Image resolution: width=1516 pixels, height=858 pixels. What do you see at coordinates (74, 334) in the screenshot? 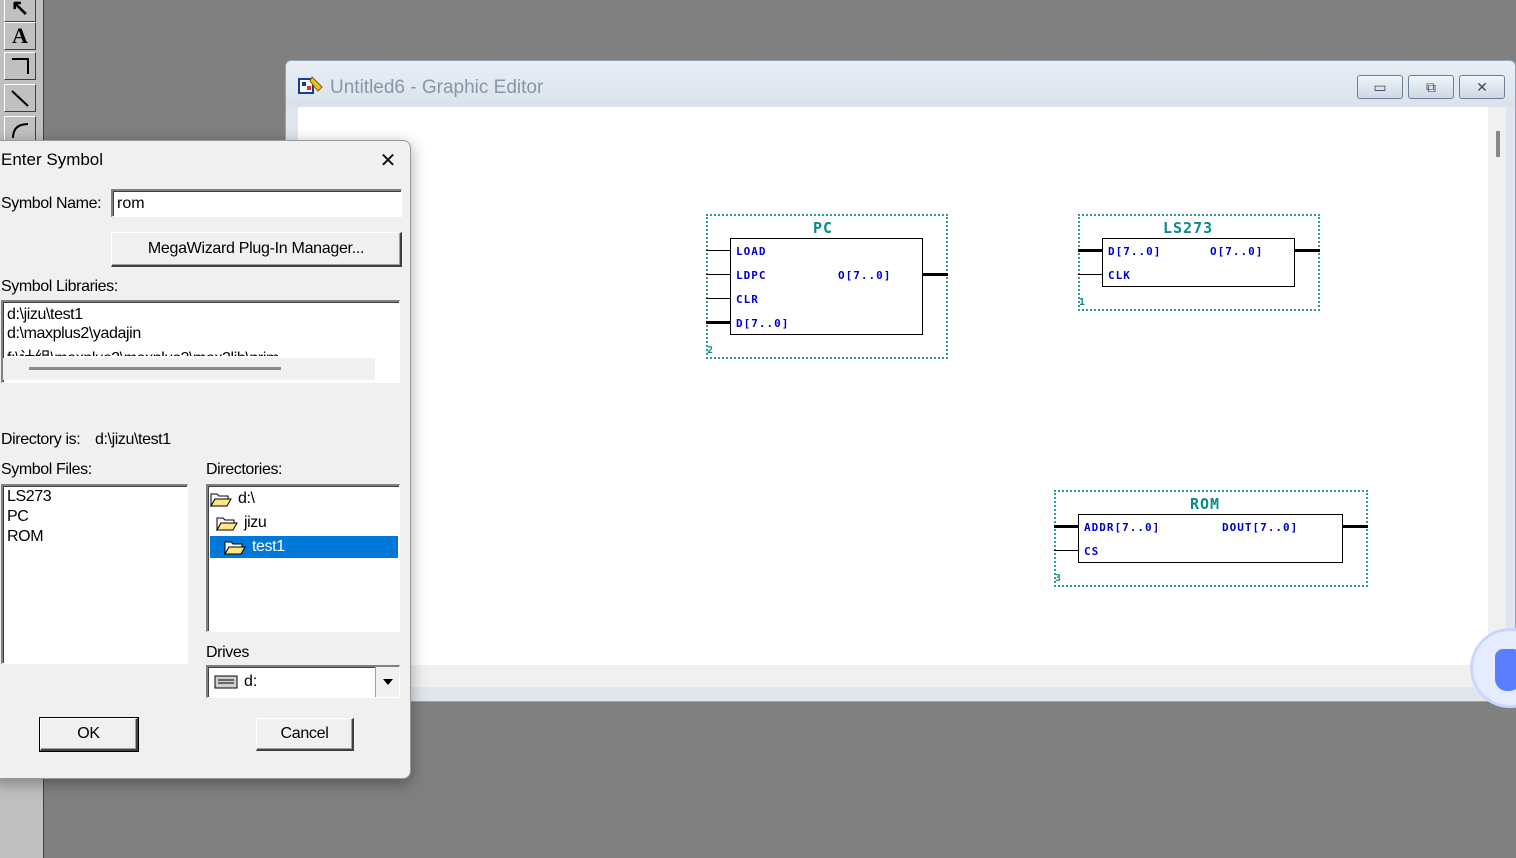
I see `library-item: d:\maxplus2\yadajin` at bounding box center [74, 334].